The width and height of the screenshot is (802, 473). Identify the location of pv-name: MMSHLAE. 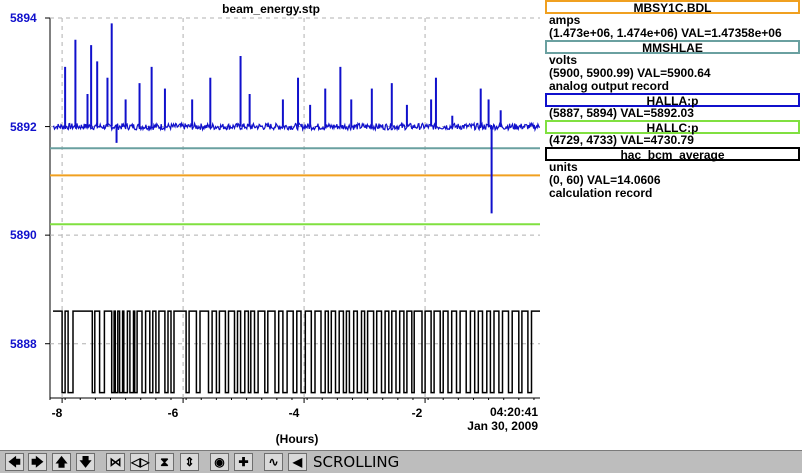
(672, 48).